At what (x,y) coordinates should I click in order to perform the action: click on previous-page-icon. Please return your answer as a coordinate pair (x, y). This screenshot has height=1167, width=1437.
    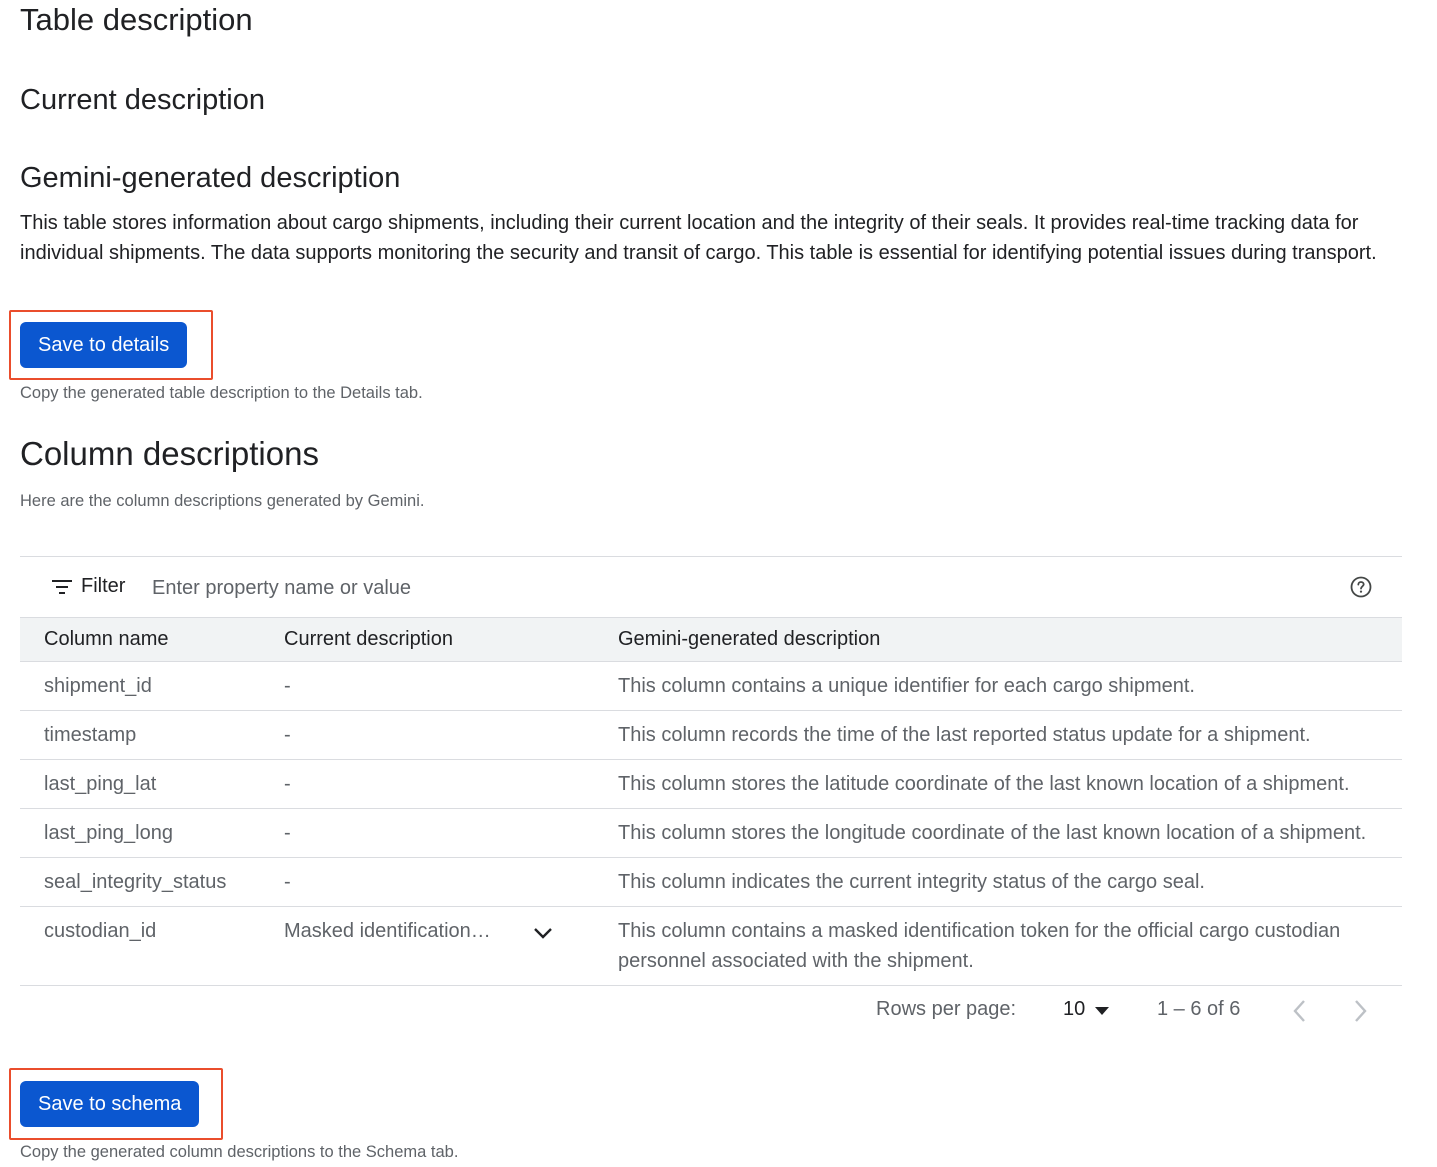
    Looking at the image, I should click on (1300, 1011).